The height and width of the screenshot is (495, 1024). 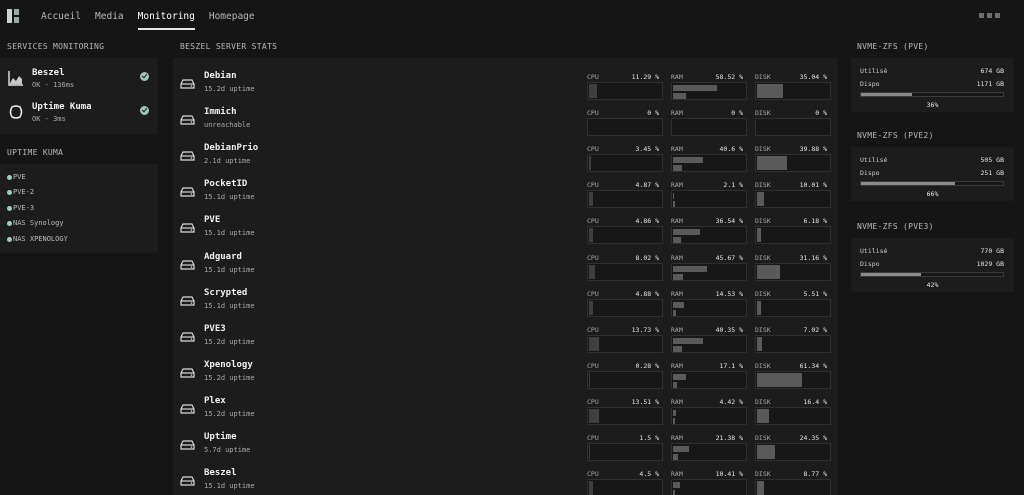 I want to click on disk-value: 39.88 %, so click(x=813, y=149).